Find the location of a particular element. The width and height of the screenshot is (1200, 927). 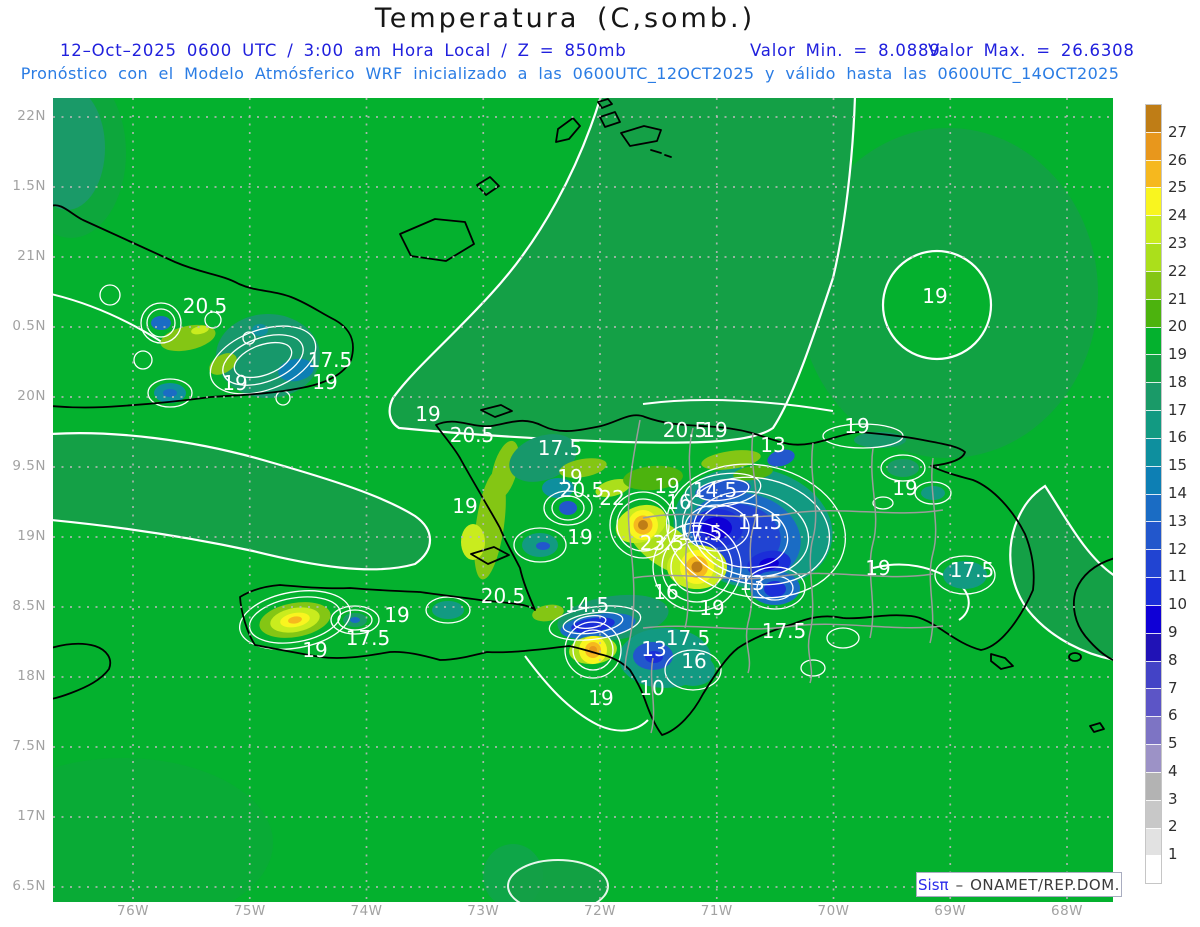

contour-label: 11.5 is located at coordinates (760, 522).